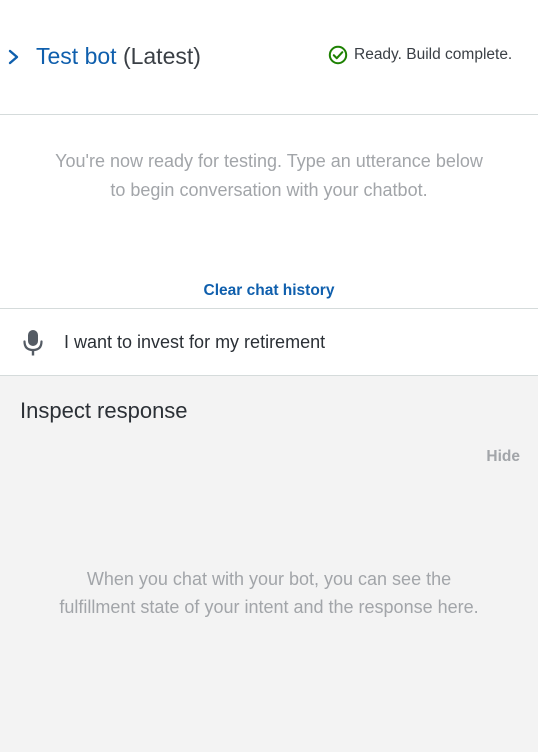 The height and width of the screenshot is (752, 538). I want to click on utterance-input-row, so click(269, 342).